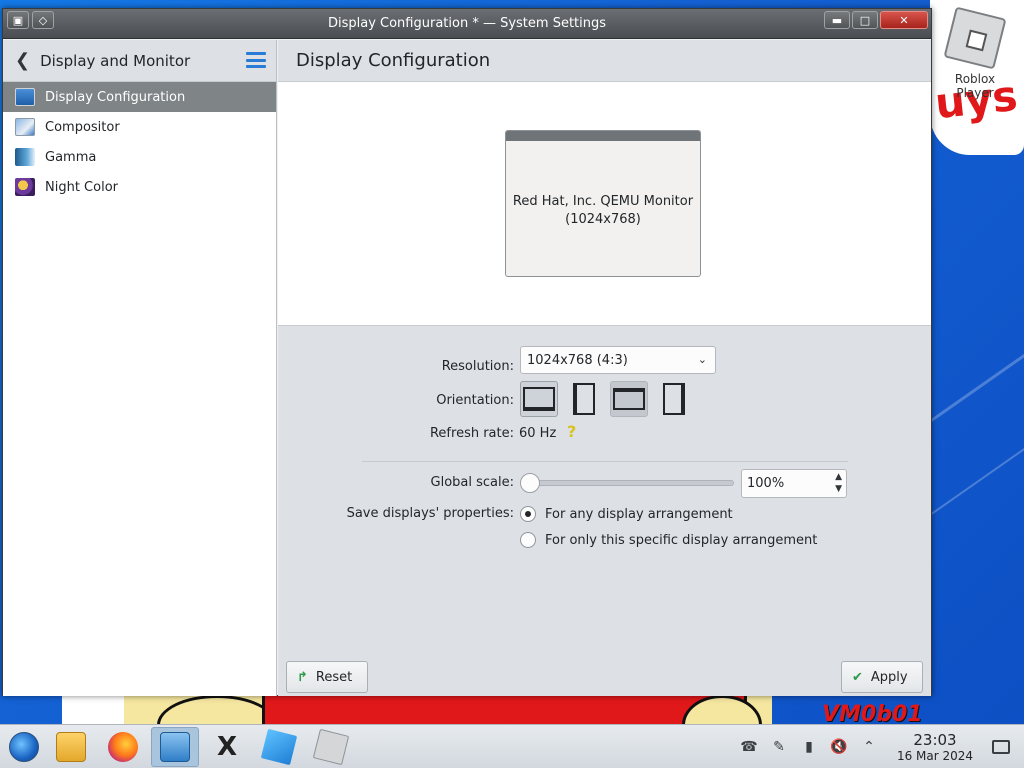 This screenshot has width=1024, height=768. Describe the element at coordinates (857, 677) in the screenshot. I see `checkmark-icon: ✔` at that location.